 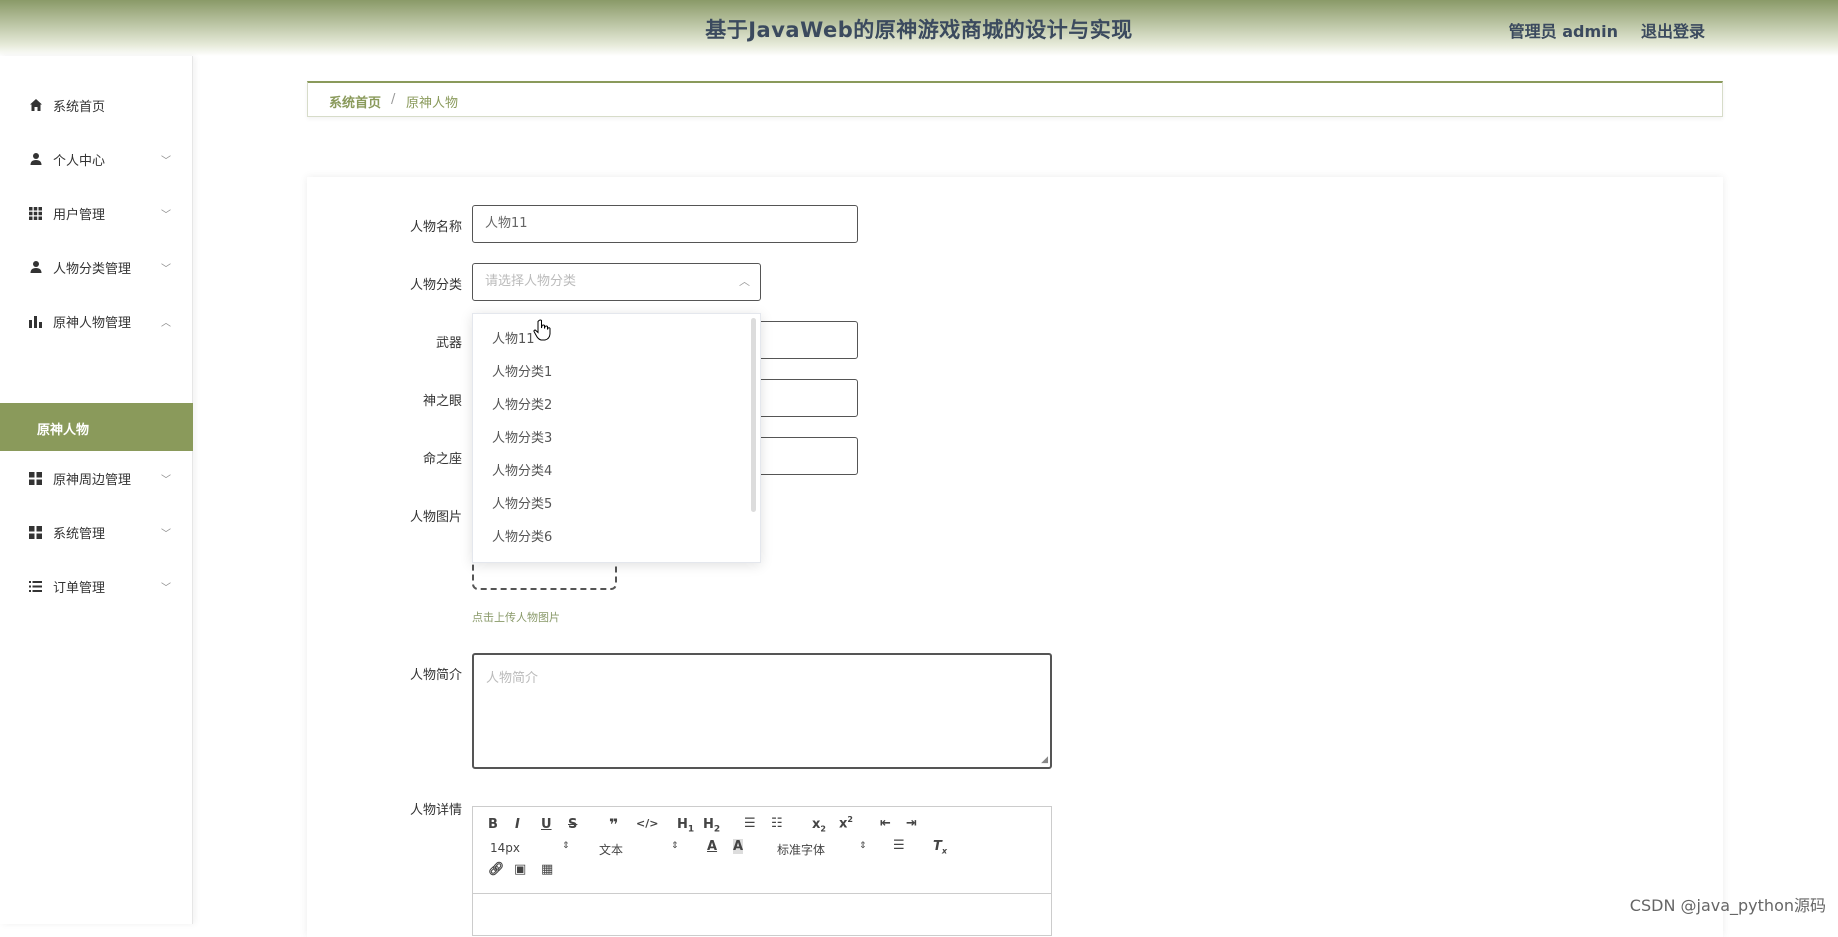 I want to click on sidebar-item-label: 订单管理, so click(x=79, y=588).